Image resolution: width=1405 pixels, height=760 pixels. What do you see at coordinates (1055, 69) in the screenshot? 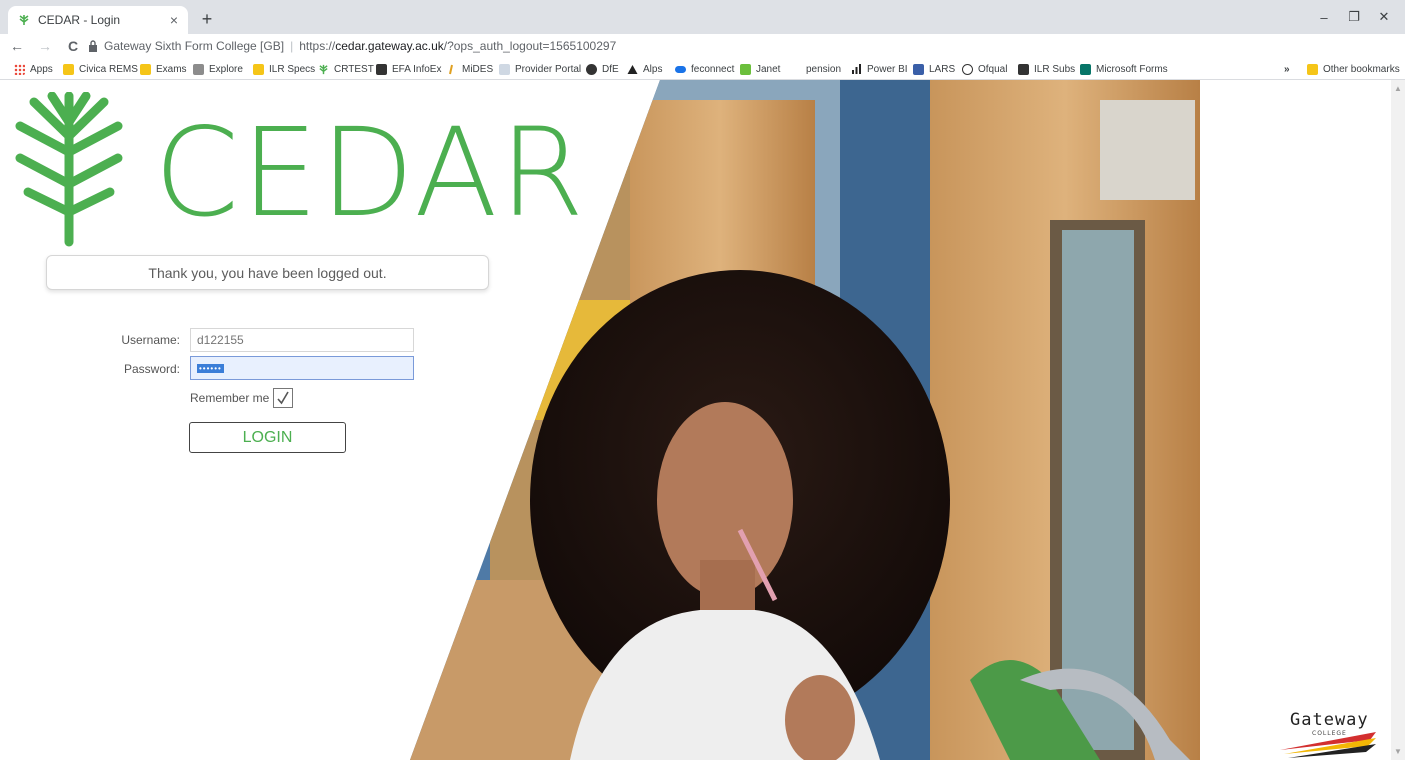
I see `bookmark-label: ILR Subs` at bounding box center [1055, 69].